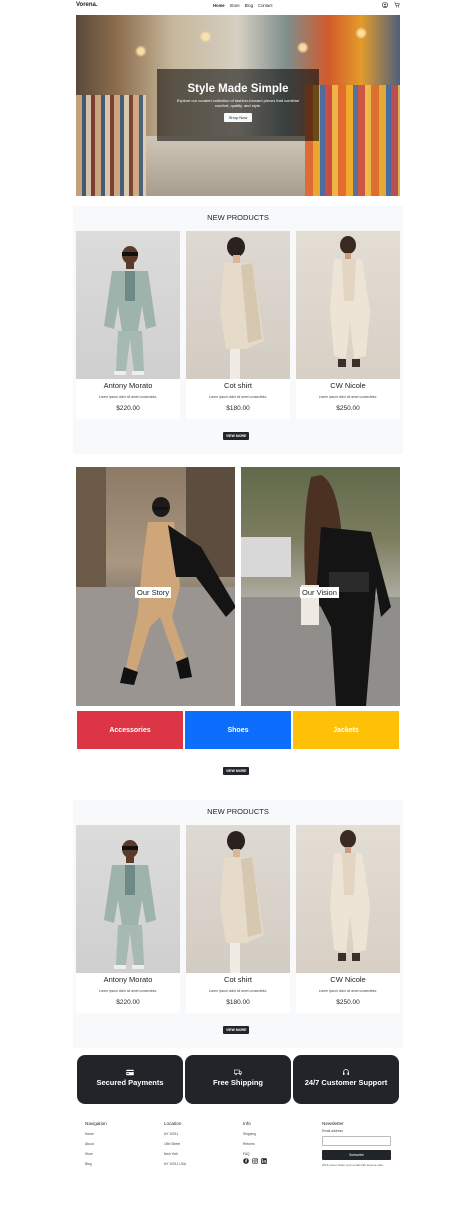 This screenshot has width=472, height=1223. Describe the element at coordinates (332, 1131) in the screenshot. I see `email-label: Email address` at that location.